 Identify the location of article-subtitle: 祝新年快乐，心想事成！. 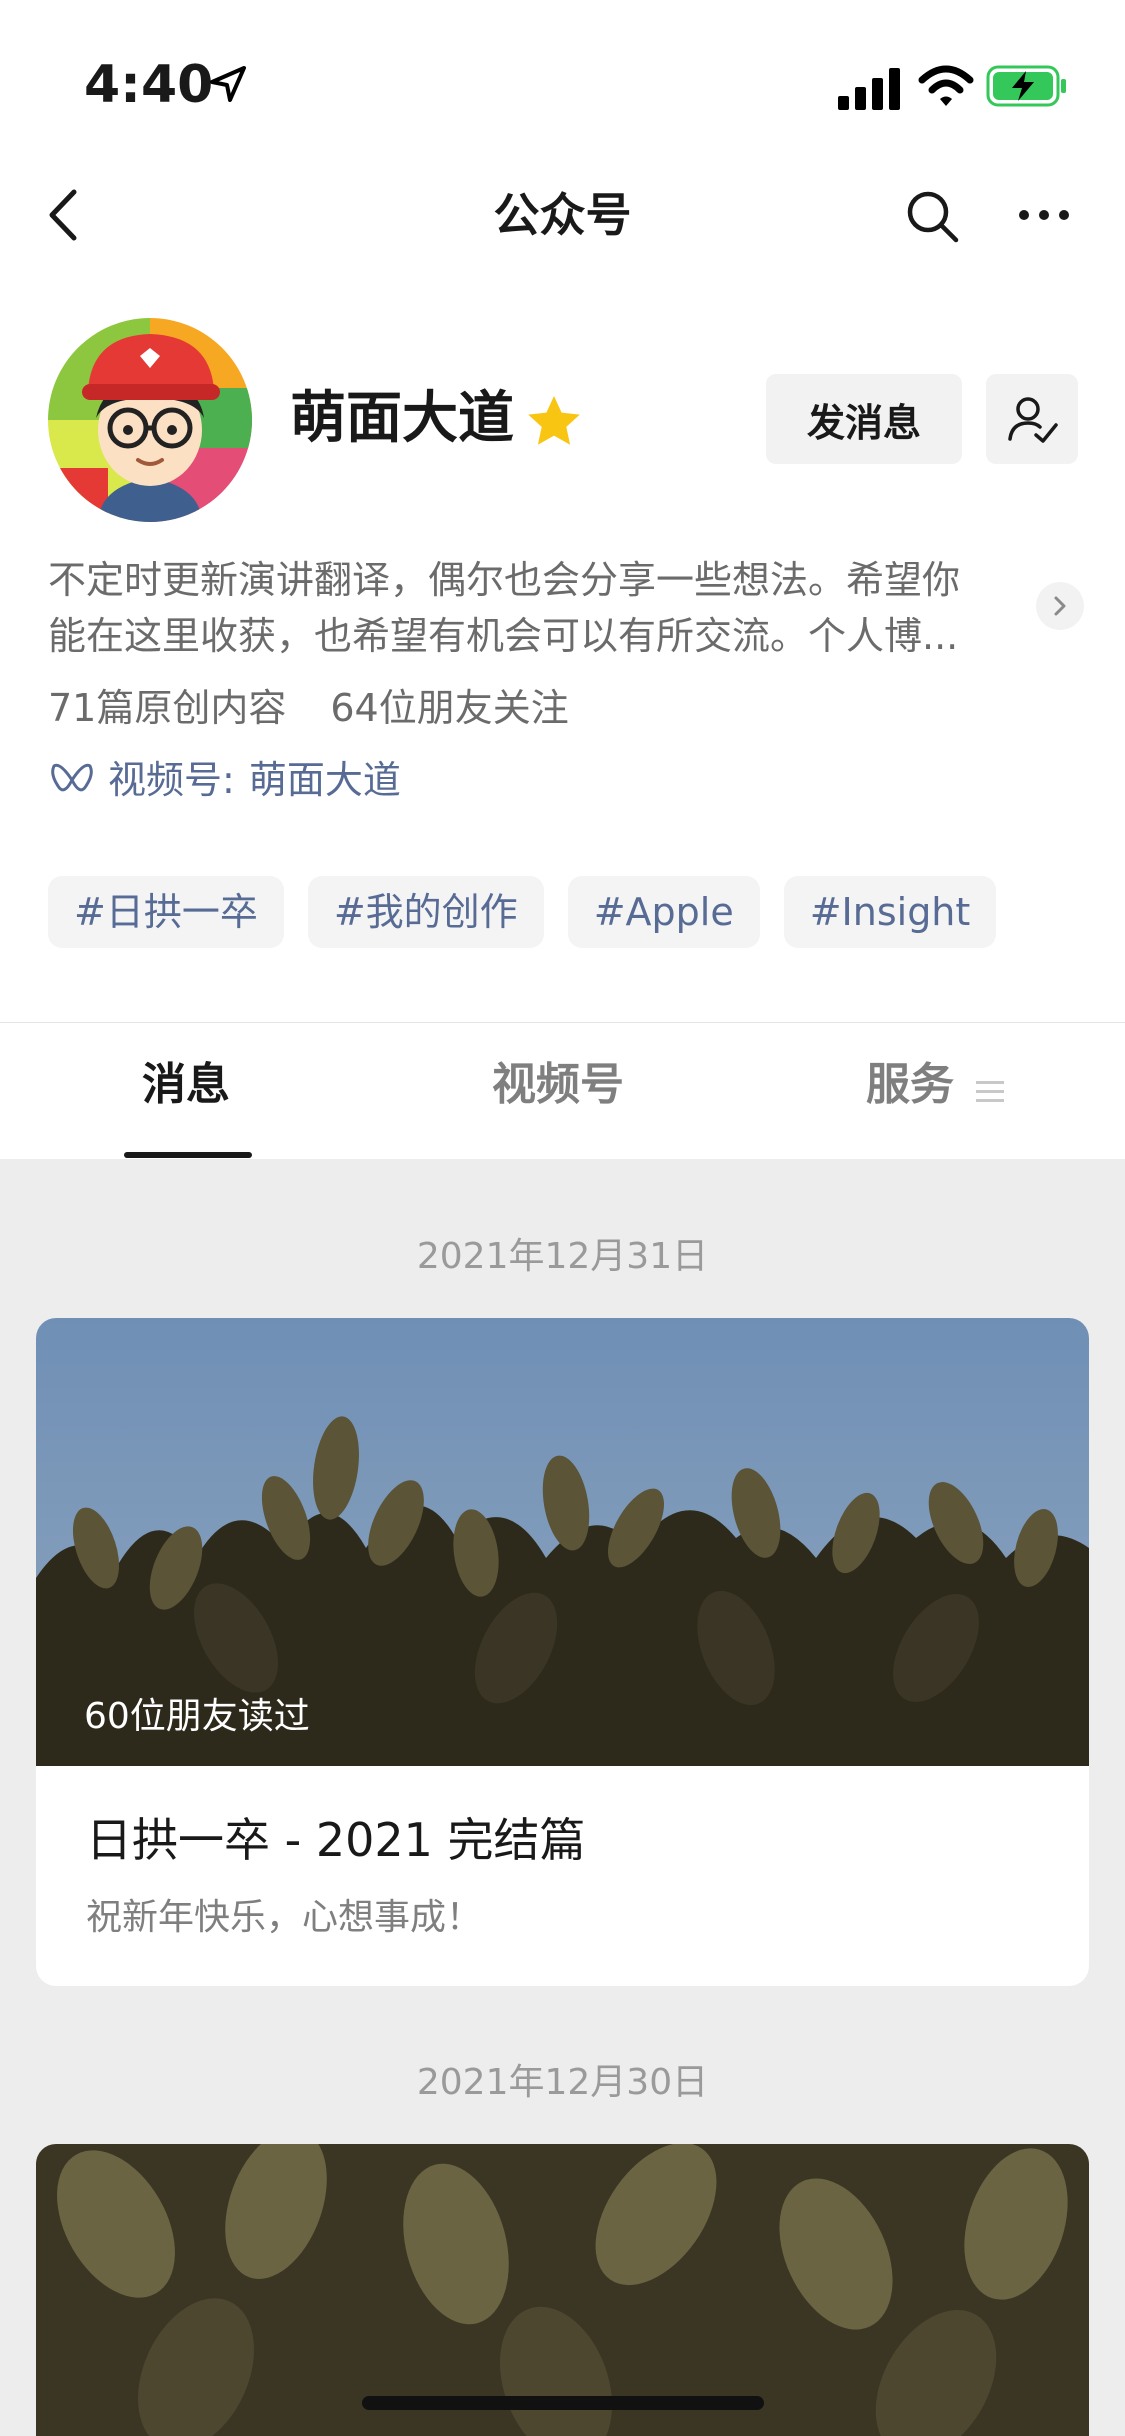
(284, 1917).